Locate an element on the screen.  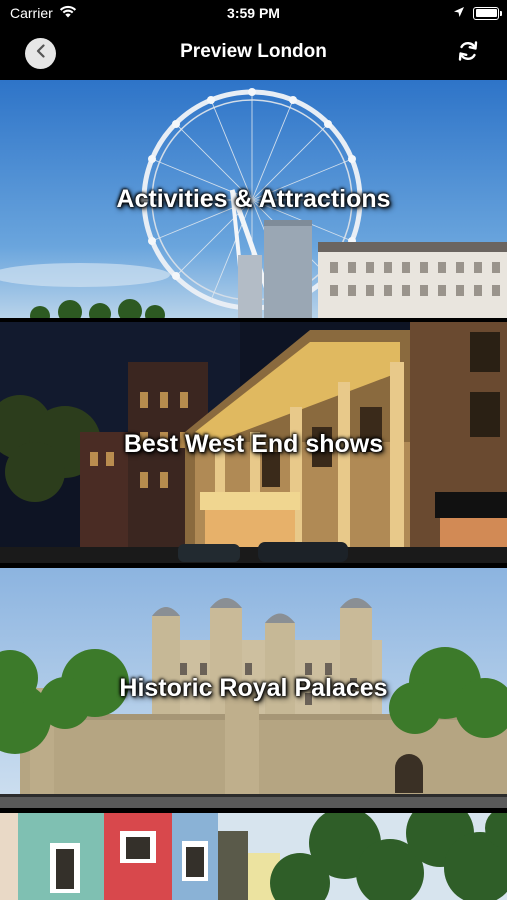
tile-label: Best West End shows is located at coordinates (253, 444).